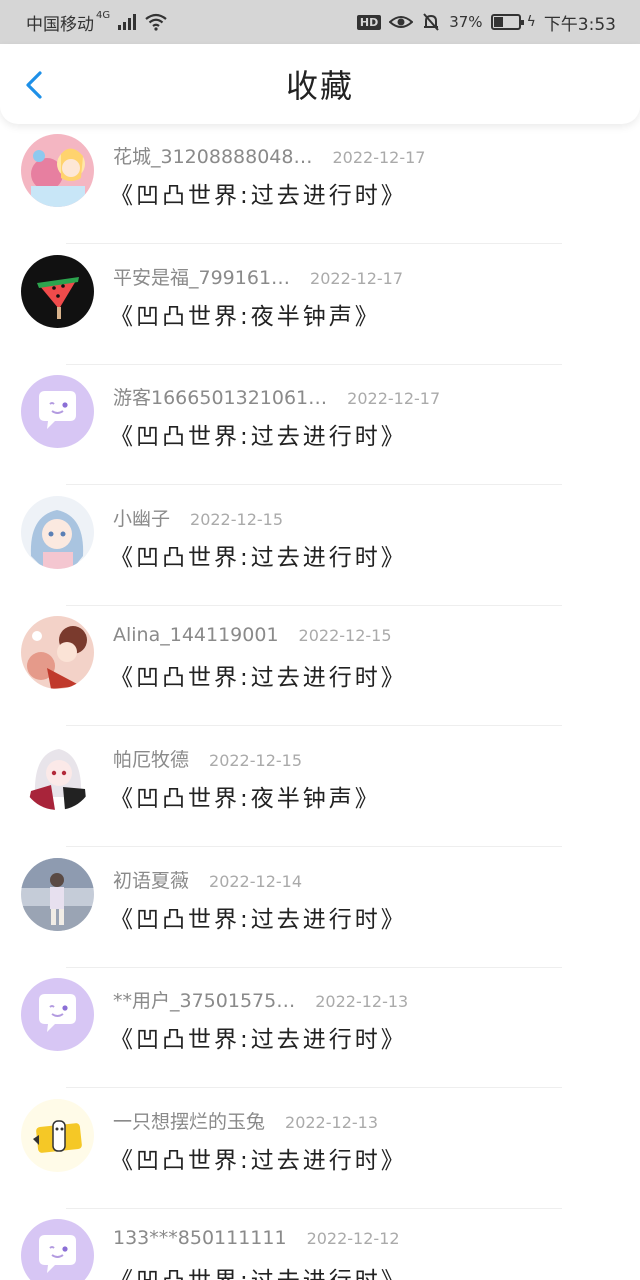 The height and width of the screenshot is (1280, 640). Describe the element at coordinates (127, 22) in the screenshot. I see `signal-icon` at that location.